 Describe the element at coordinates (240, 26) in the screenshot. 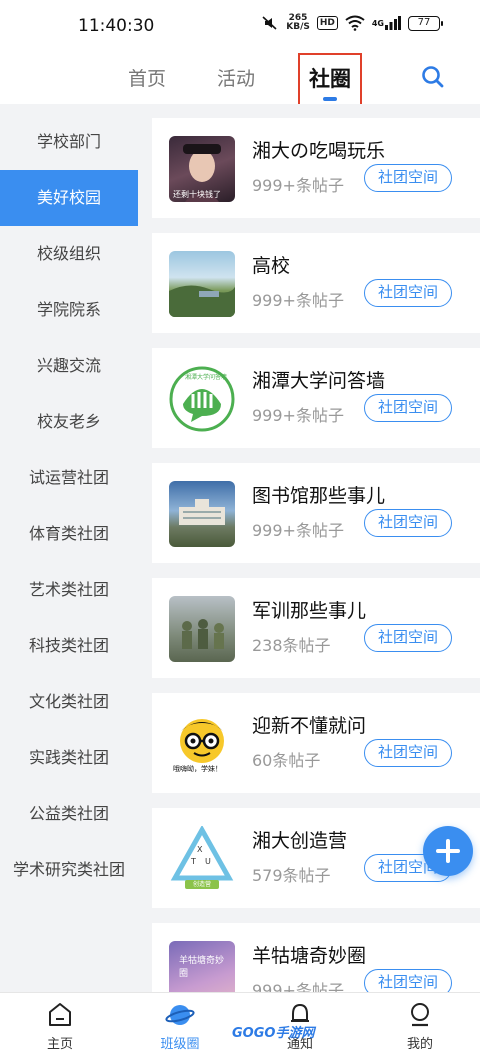

I see `status-bar: 11:40:30 265 KB/S HD 4G 77` at that location.